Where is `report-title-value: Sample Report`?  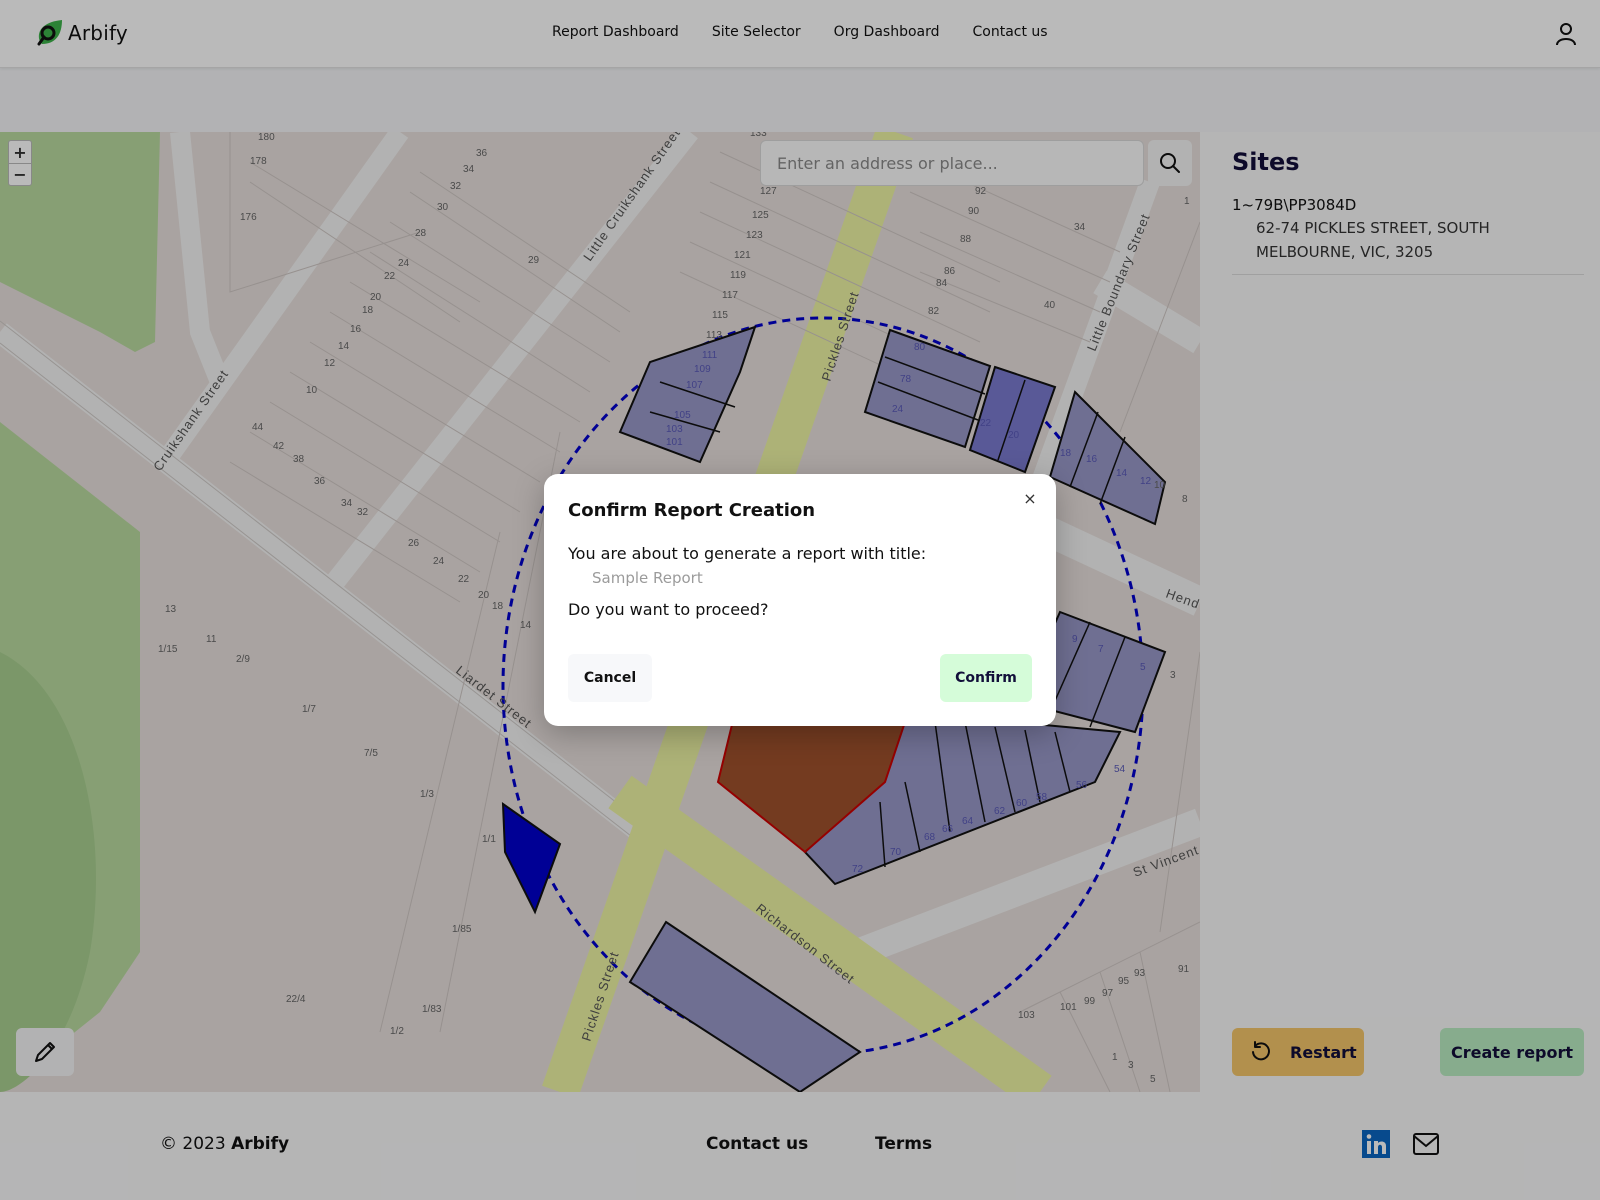 report-title-value: Sample Report is located at coordinates (647, 578).